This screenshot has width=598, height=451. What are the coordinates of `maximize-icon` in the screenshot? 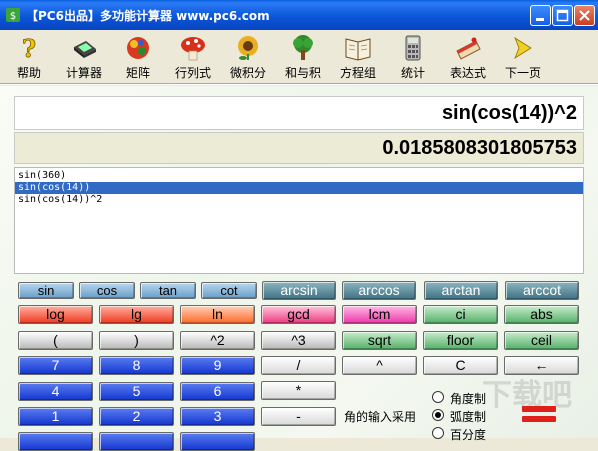 It's located at (562, 15).